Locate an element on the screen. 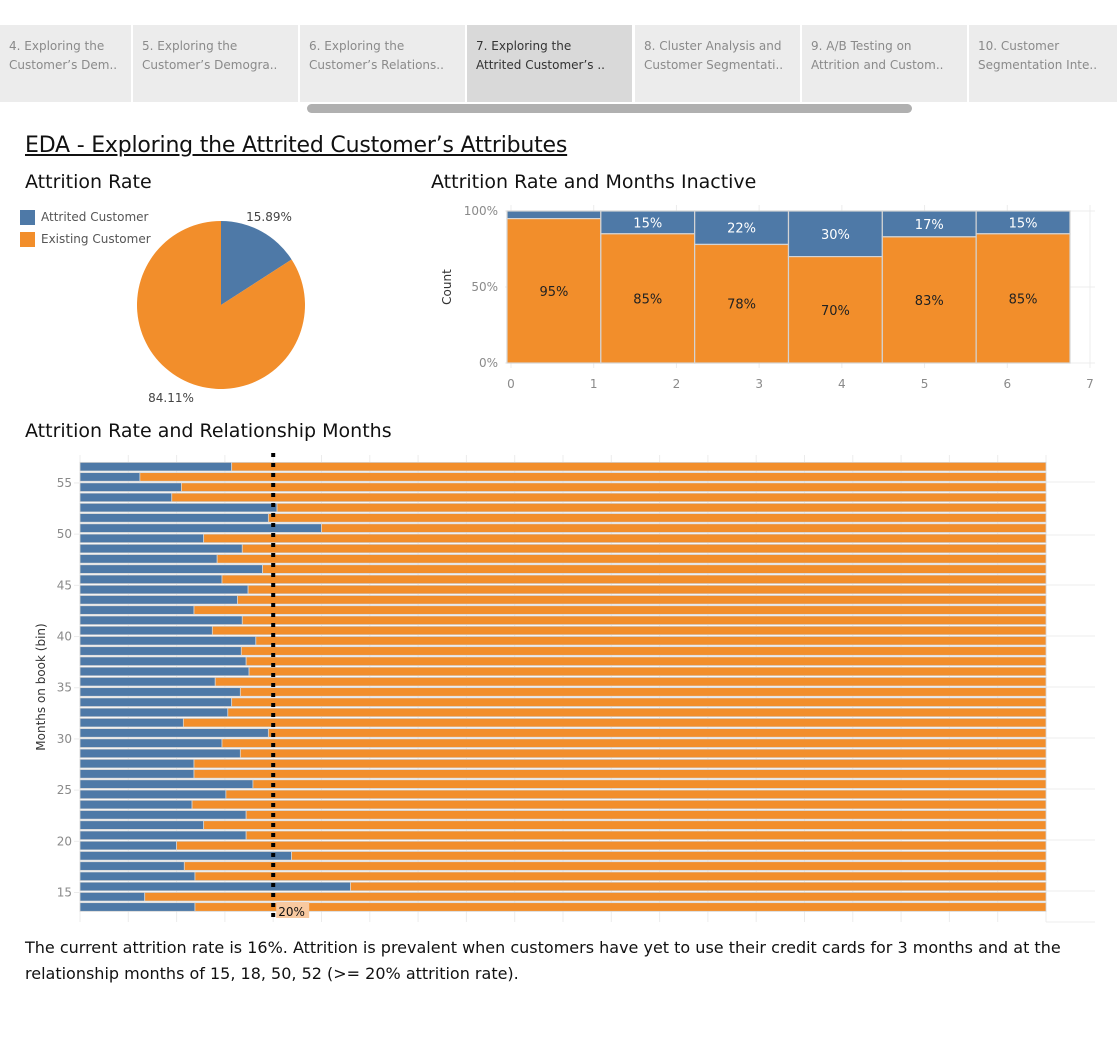  y-tick-label: 30 is located at coordinates (64, 739).